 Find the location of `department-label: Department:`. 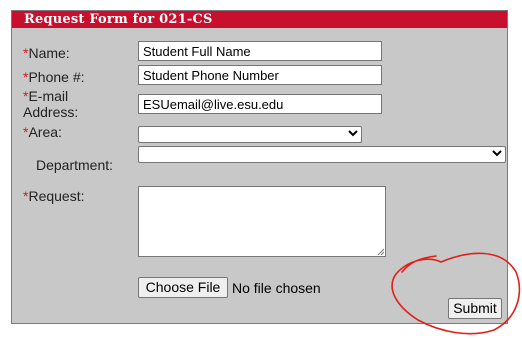

department-label: Department: is located at coordinates (75, 165).